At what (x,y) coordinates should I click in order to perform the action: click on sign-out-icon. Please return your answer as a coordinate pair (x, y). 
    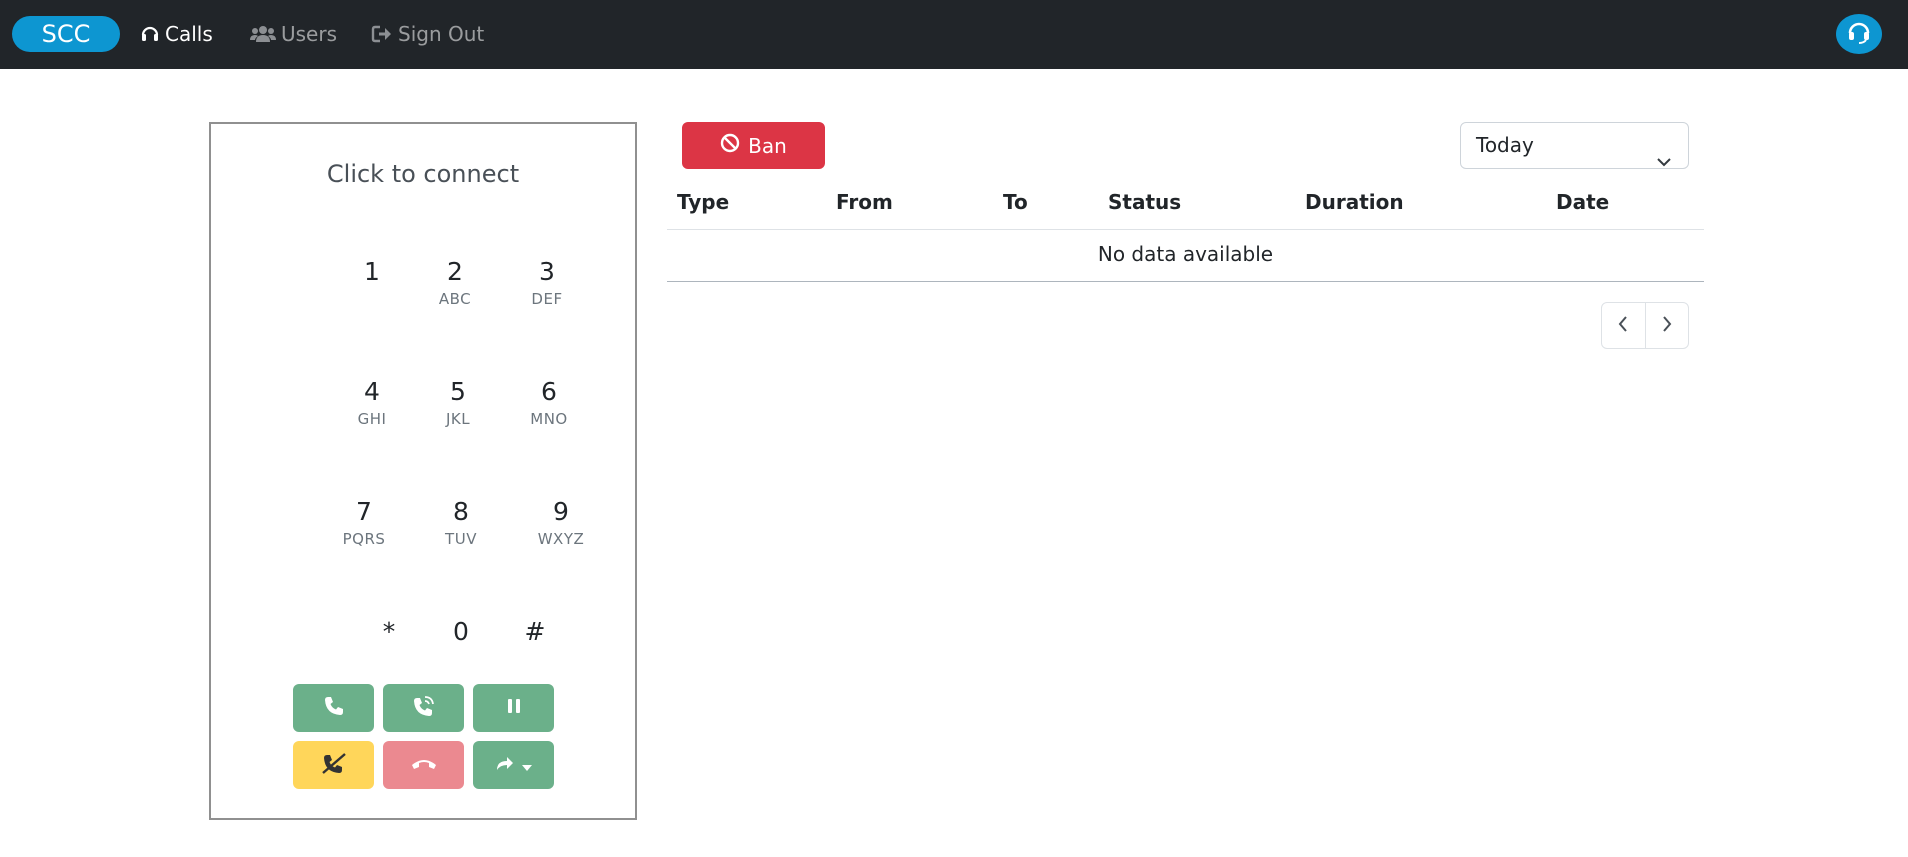
    Looking at the image, I should click on (382, 34).